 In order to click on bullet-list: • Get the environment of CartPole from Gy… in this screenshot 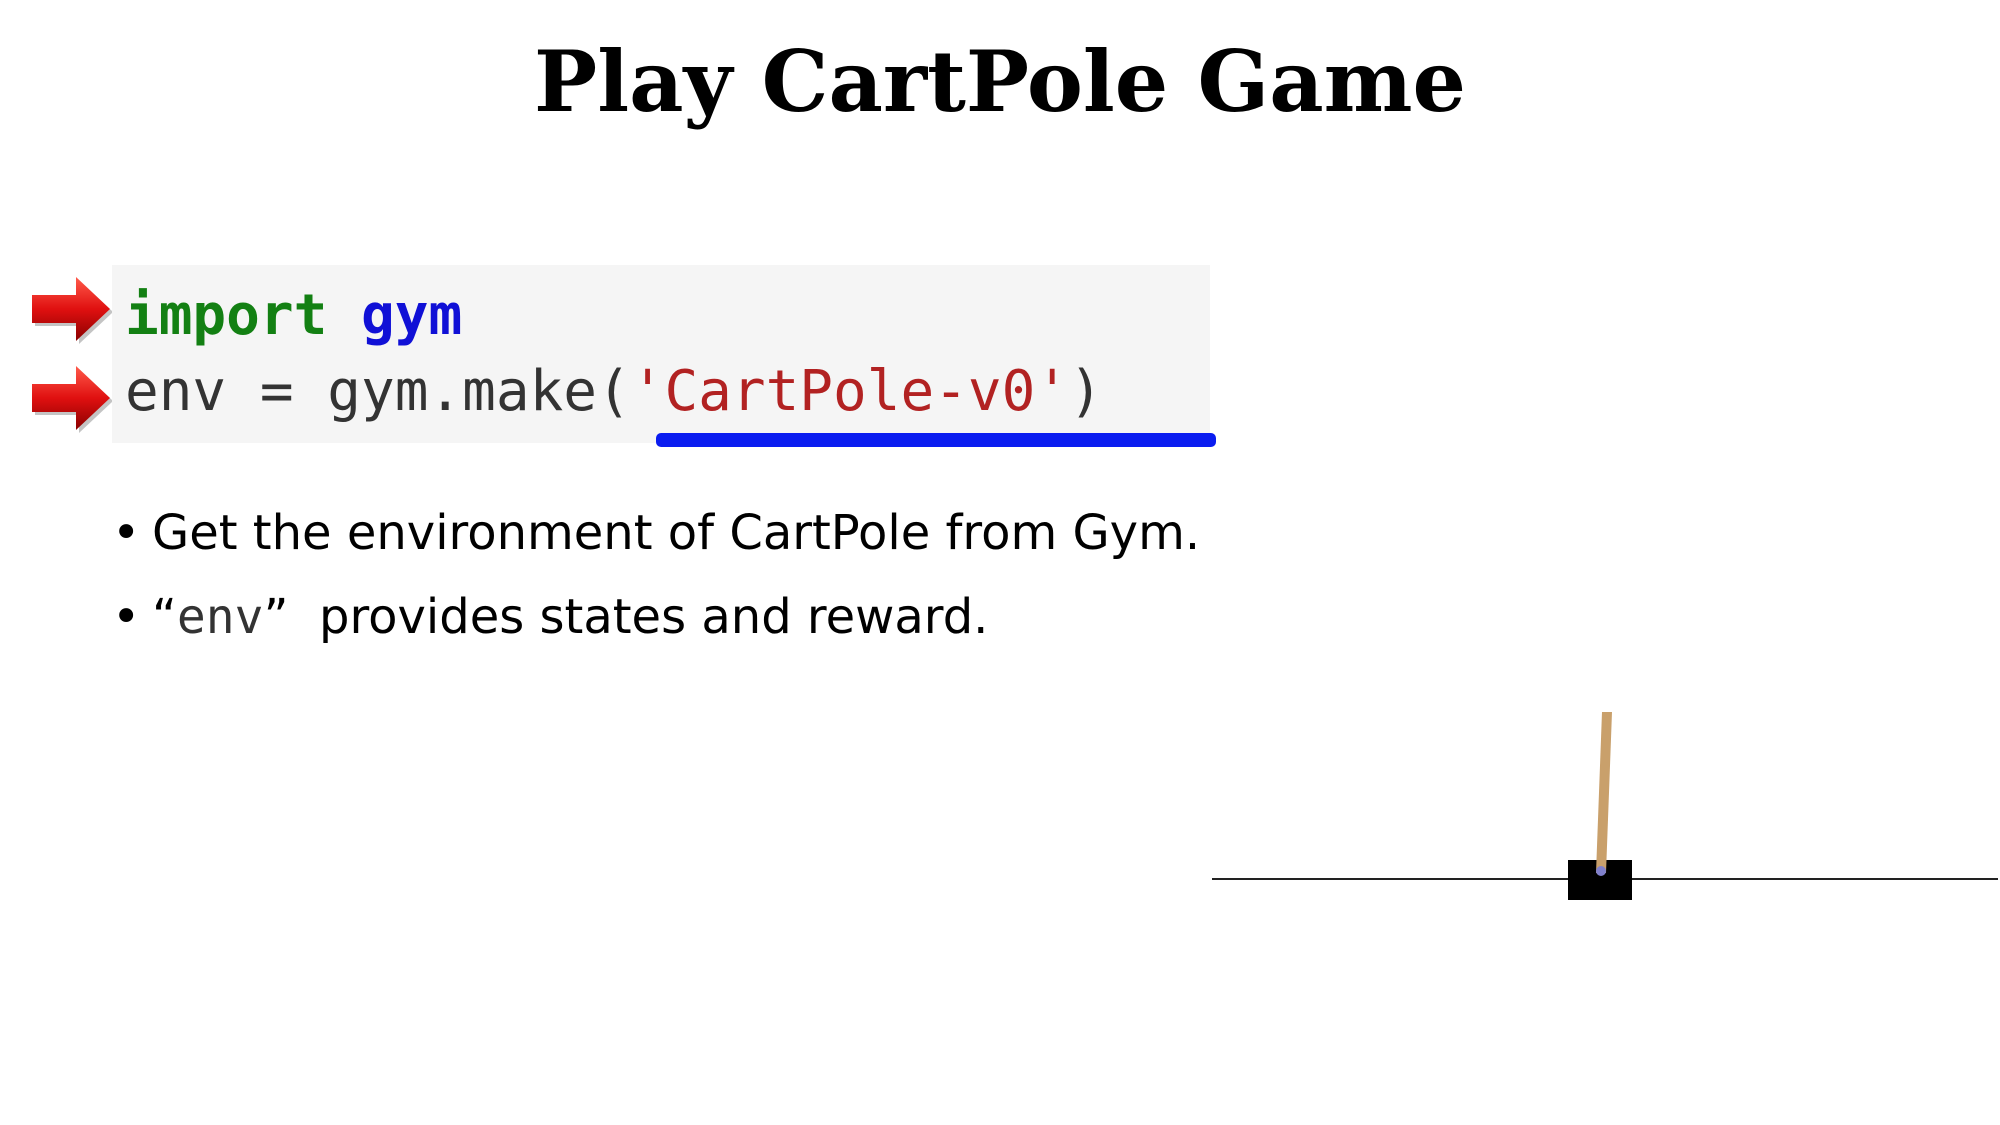, I will do `click(656, 589)`.